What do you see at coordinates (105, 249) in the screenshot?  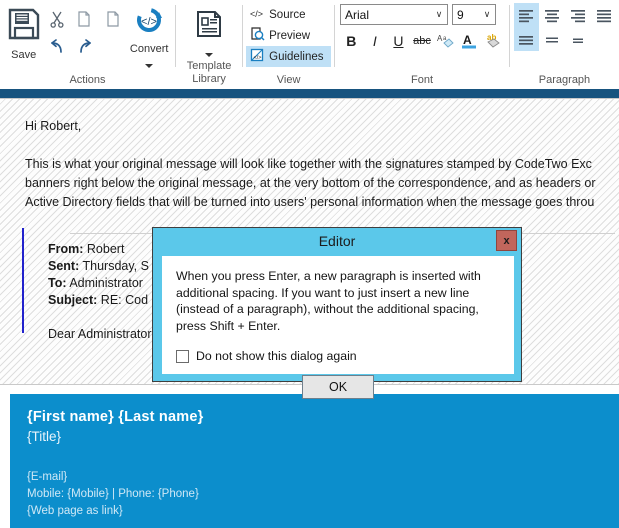 I see `quoted-from-value: Robert` at bounding box center [105, 249].